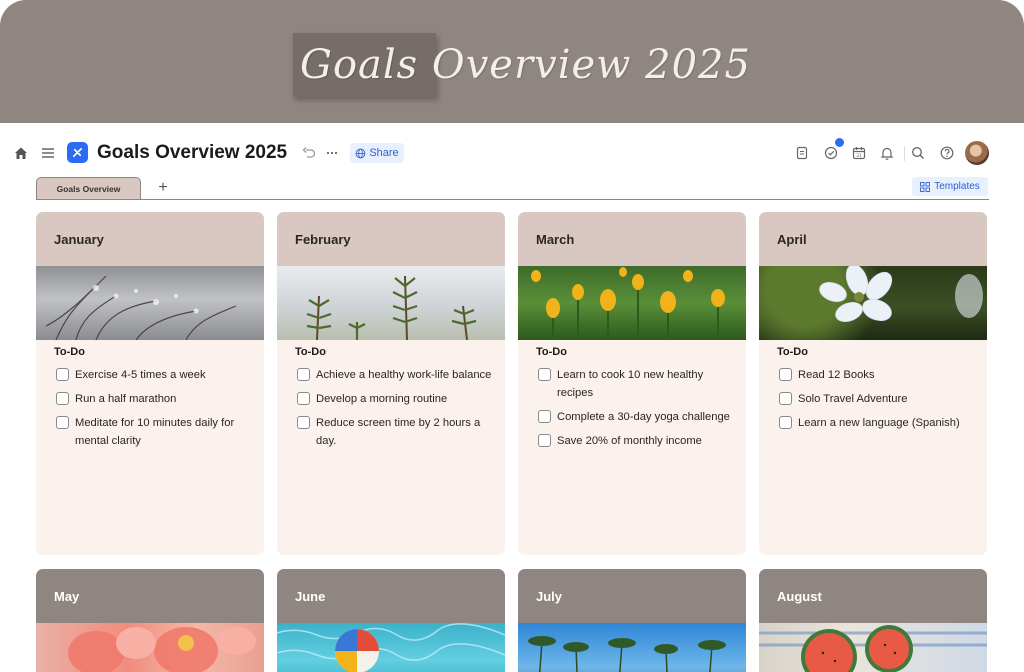 Image resolution: width=1024 pixels, height=672 pixels. I want to click on avatar, so click(977, 153).